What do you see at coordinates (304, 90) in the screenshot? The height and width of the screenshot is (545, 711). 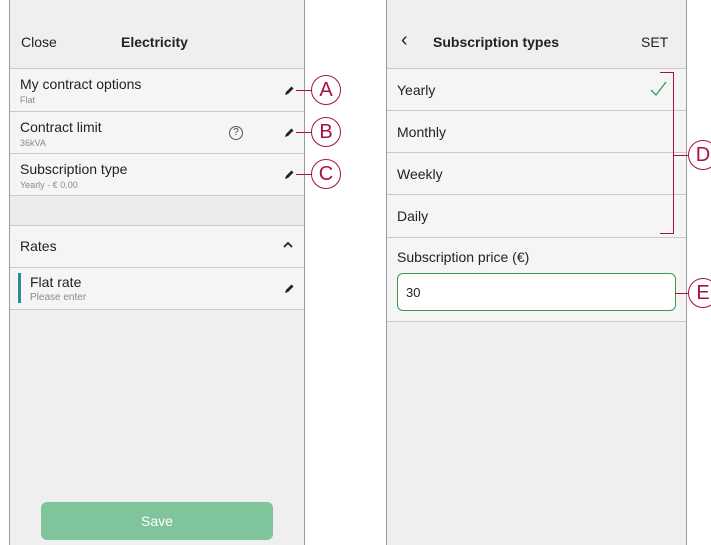 I see `callout-a-line` at bounding box center [304, 90].